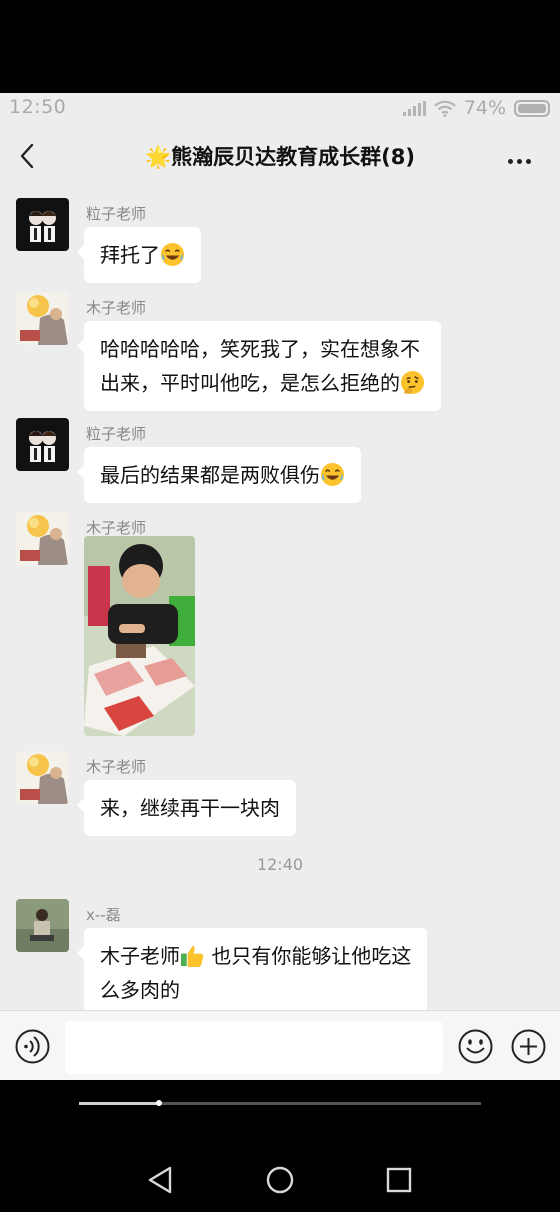 The image size is (560, 1212). I want to click on input-bar, so click(280, 1045).